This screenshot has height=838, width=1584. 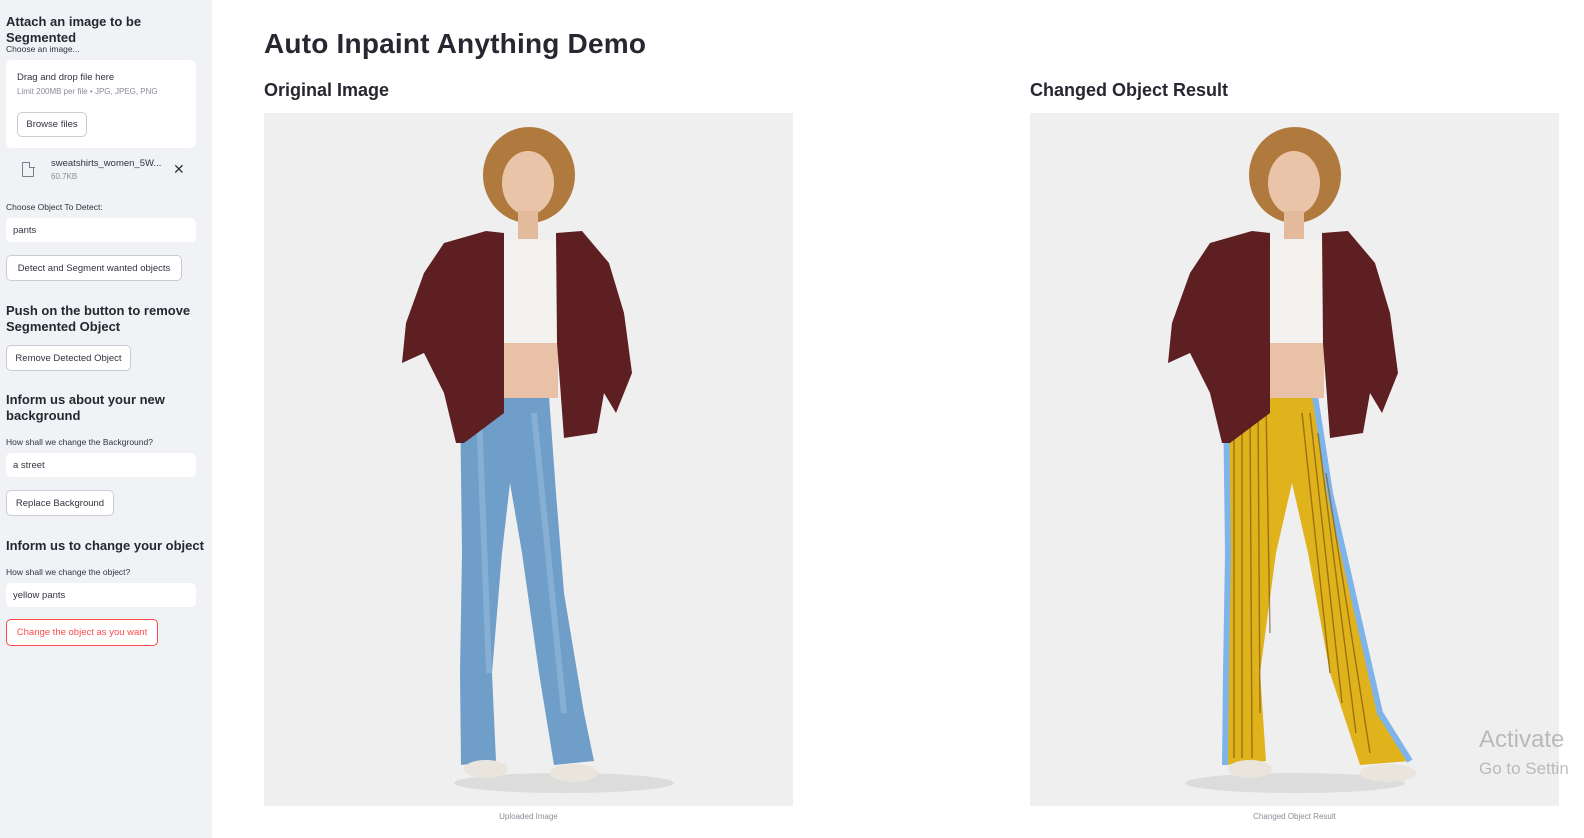 I want to click on browse-files-button: Browse files, so click(x=52, y=124).